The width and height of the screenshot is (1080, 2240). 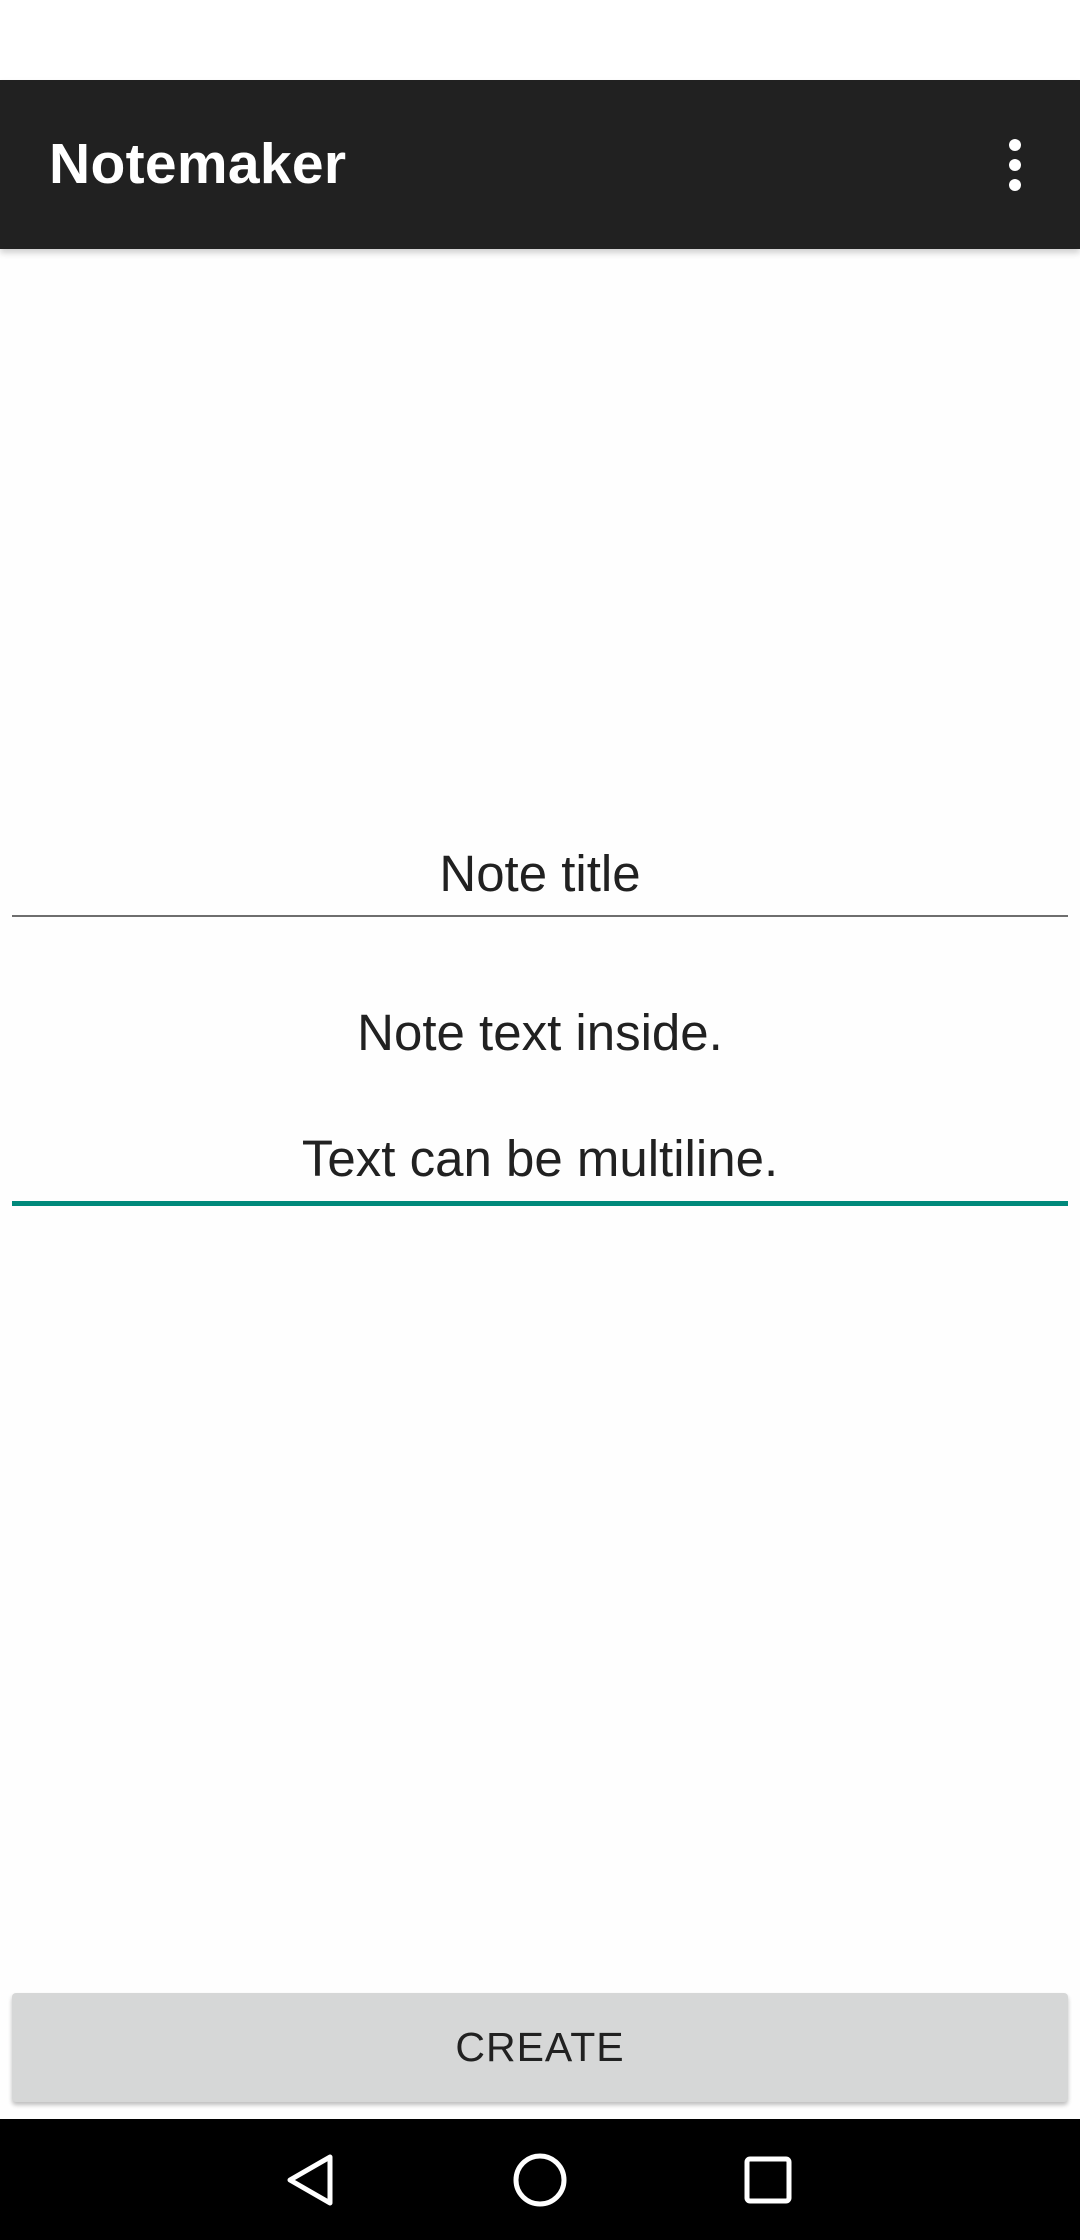 I want to click on nav-home-button, so click(x=540, y=2179).